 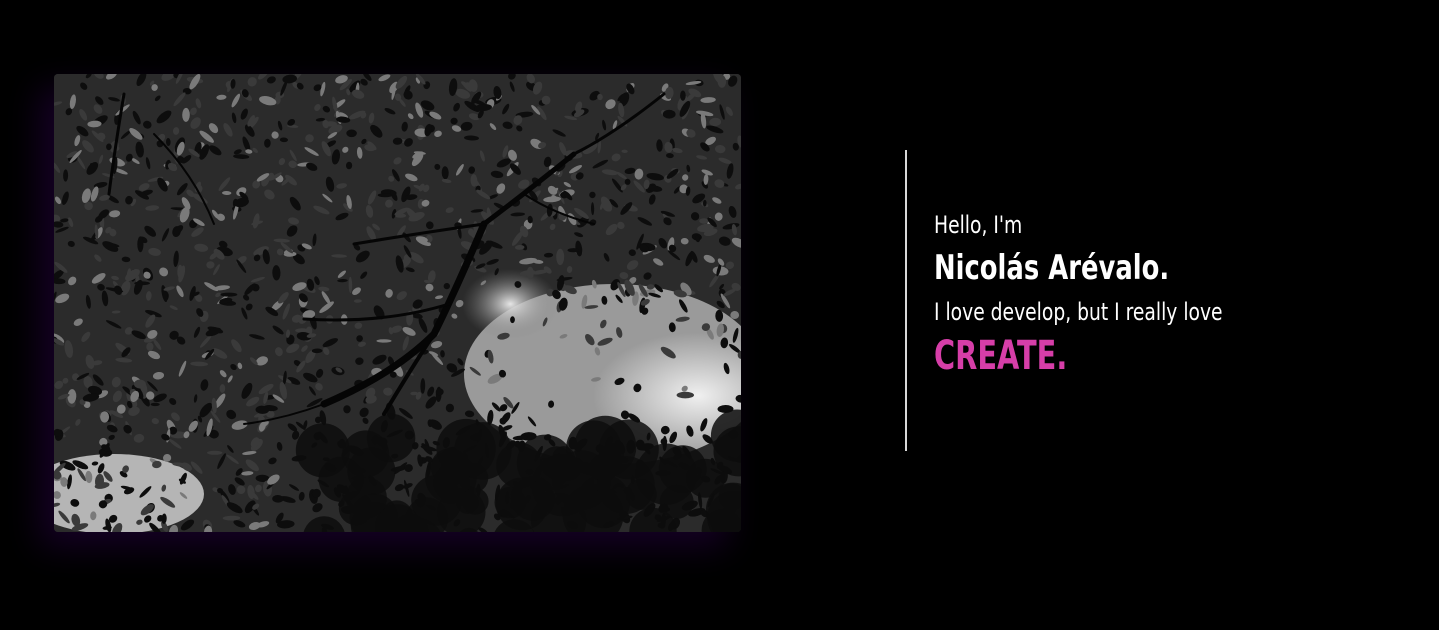 I want to click on tagline-text: I love develop, but I really love, so click(x=1078, y=311).